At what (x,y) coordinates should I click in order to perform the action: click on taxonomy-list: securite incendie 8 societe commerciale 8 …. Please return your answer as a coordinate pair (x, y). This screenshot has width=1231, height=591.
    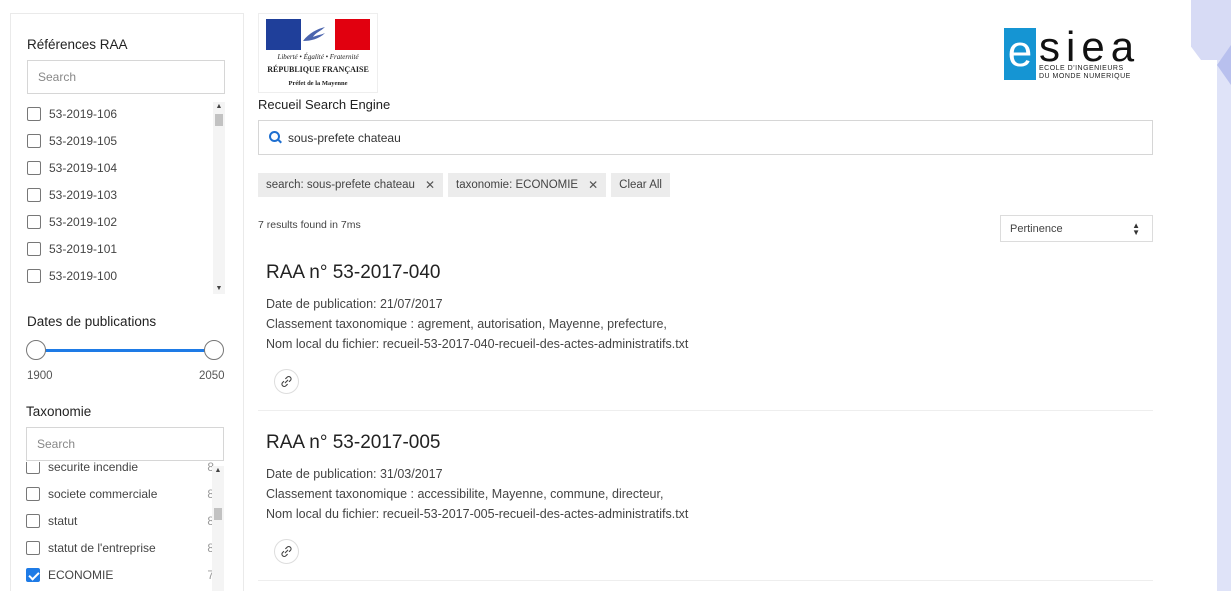
    Looking at the image, I should click on (125, 526).